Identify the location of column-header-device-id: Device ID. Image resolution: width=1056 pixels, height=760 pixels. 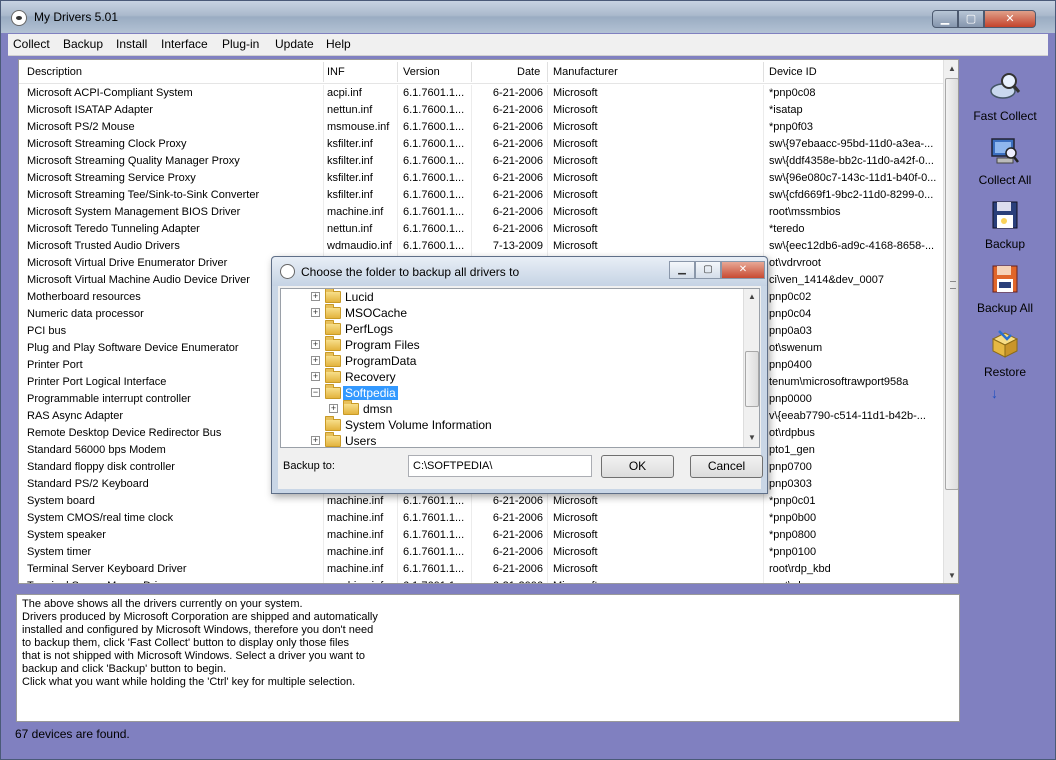
(793, 72).